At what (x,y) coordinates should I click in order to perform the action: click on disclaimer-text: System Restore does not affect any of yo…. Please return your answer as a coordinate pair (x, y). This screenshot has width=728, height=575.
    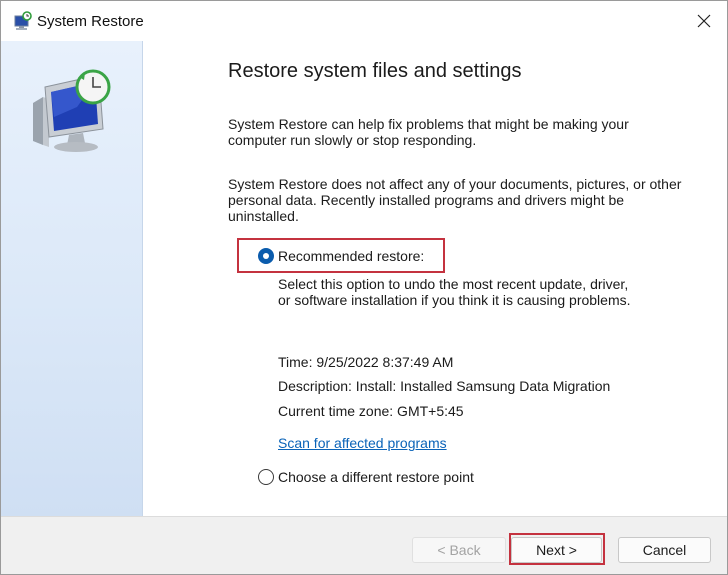
    Looking at the image, I should click on (455, 200).